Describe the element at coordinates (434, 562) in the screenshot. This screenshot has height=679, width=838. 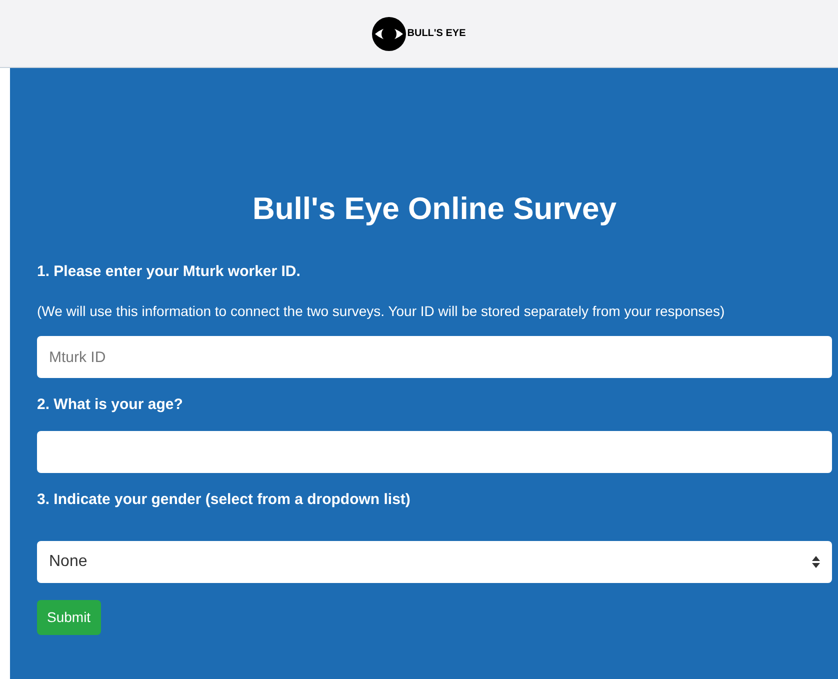
I see `gender-select: None` at that location.